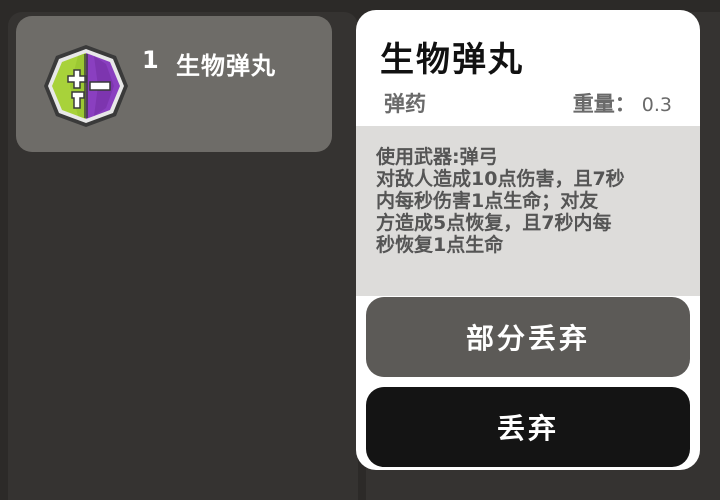 The image size is (720, 500). I want to click on weight-info: 重量： 0.3, so click(622, 103).